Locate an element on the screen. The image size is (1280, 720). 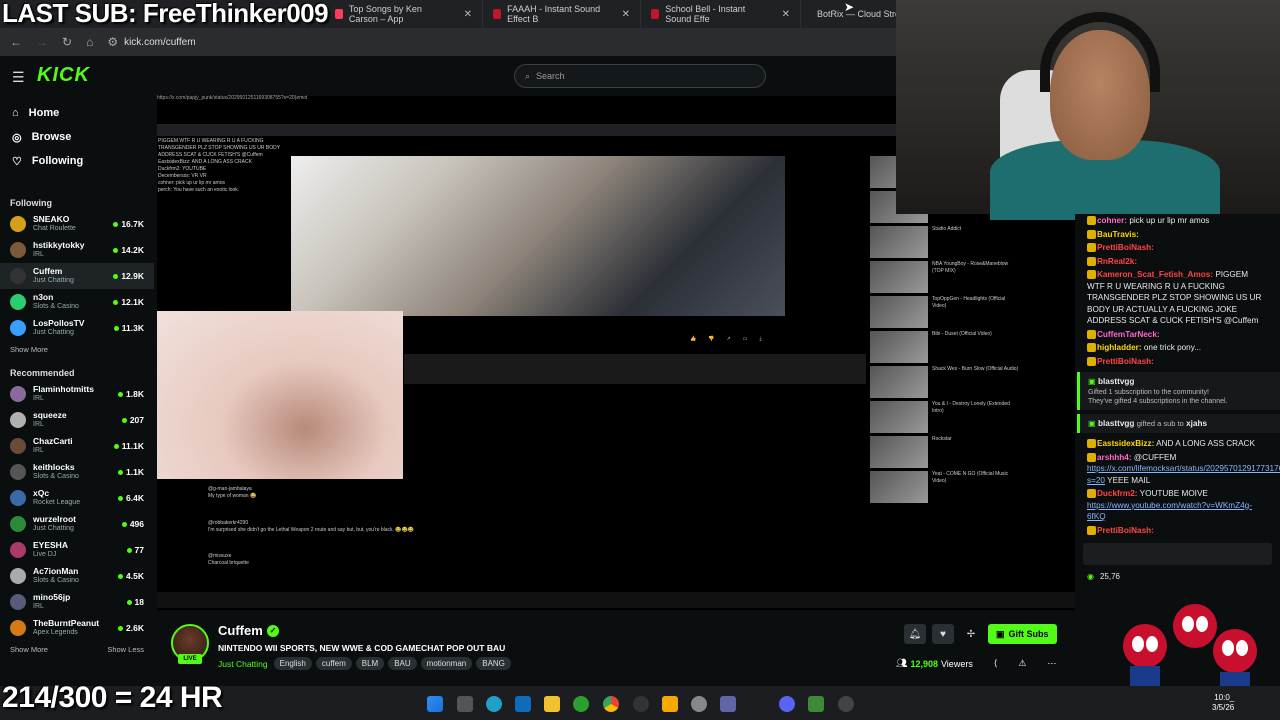
share-icon: ⟨ is located at coordinates (996, 663).